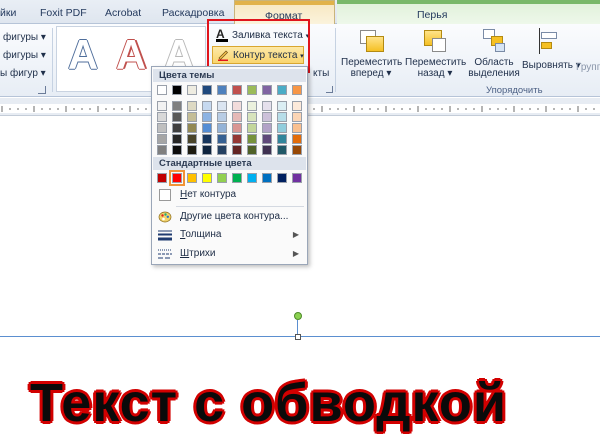 The image size is (600, 434). I want to click on group-button-cut: Групп, so click(588, 67).